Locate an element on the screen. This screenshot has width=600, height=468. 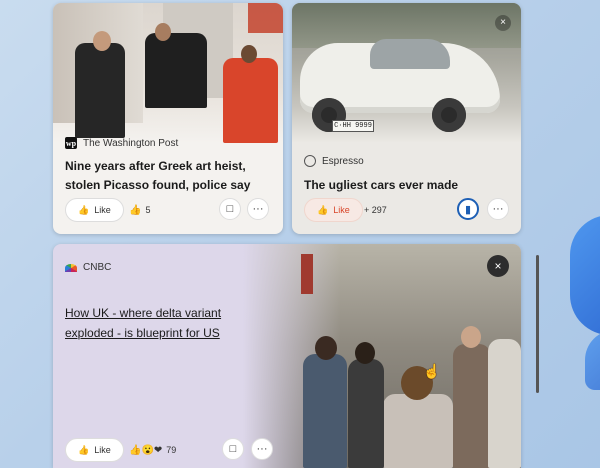
windows-wallpaper-logo-lower is located at coordinates (592, 360).